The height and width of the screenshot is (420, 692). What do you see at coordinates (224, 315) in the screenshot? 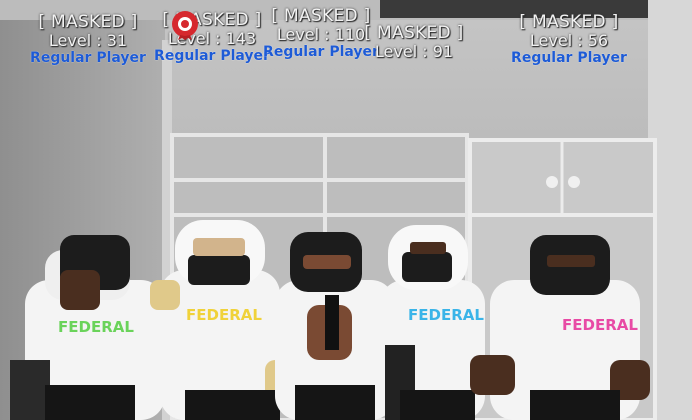
I see `shirt-print-2: FEDERAL` at bounding box center [224, 315].